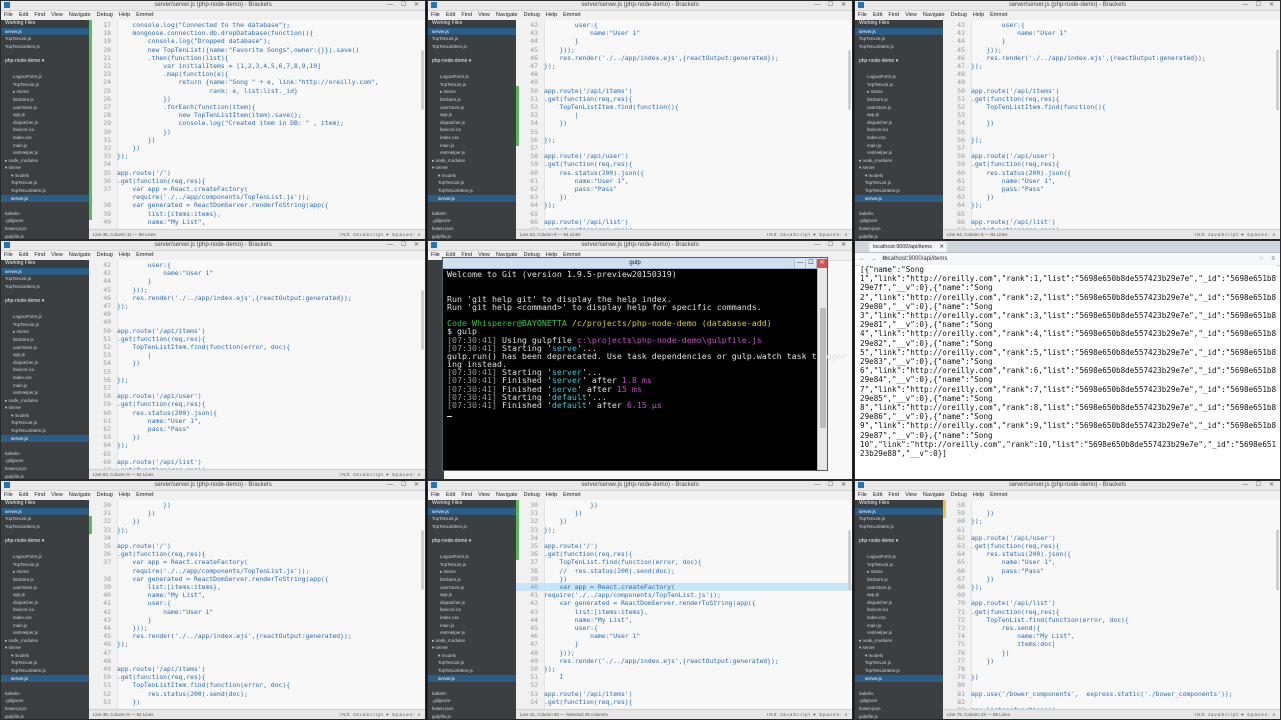 This screenshot has height=720, width=1281. What do you see at coordinates (684, 50) in the screenshot?
I see `code-line: 45 }));` at bounding box center [684, 50].